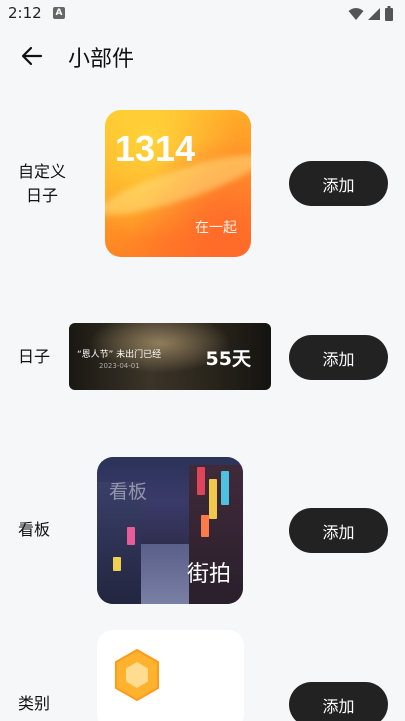 The width and height of the screenshot is (405, 721). Describe the element at coordinates (389, 13) in the screenshot. I see `battery-icon` at that location.